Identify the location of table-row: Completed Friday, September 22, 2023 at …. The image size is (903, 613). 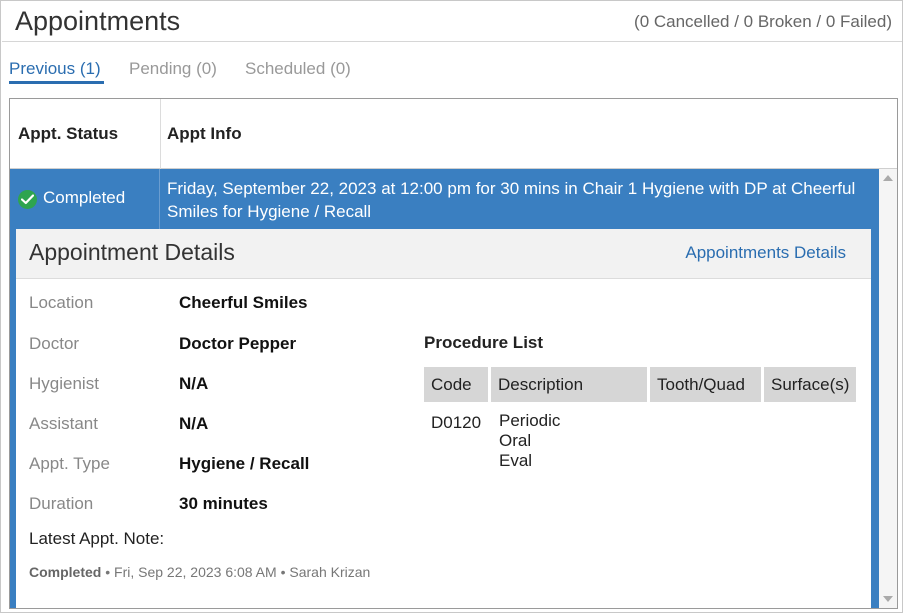
(444, 199).